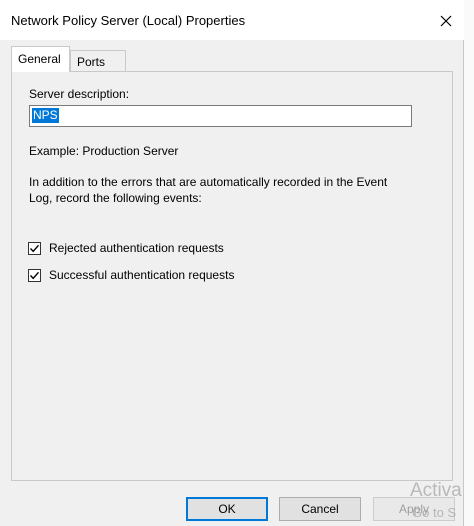 The width and height of the screenshot is (474, 526). What do you see at coordinates (79, 94) in the screenshot?
I see `server-description-label: Server description:` at bounding box center [79, 94].